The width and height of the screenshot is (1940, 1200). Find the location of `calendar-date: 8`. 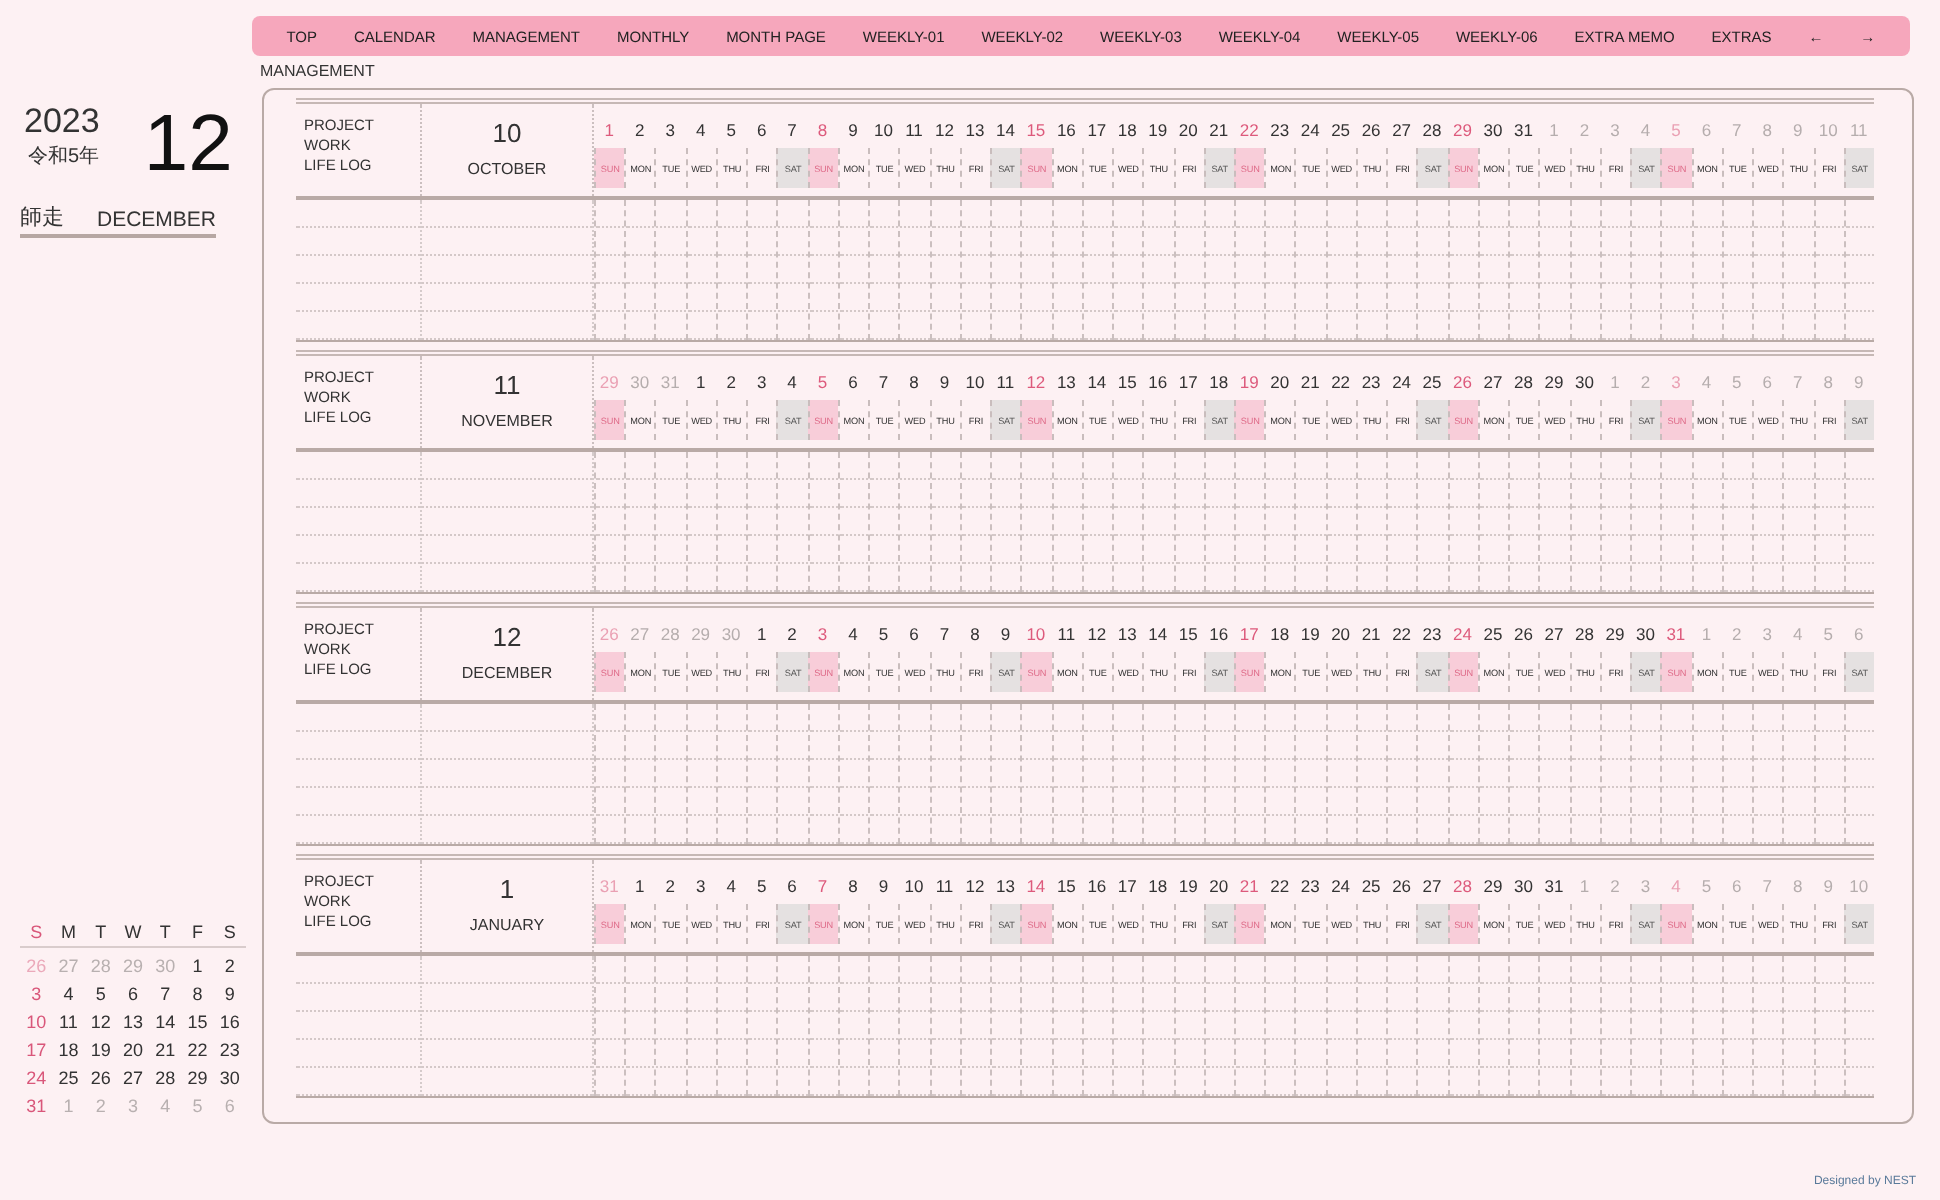

calendar-date: 8 is located at coordinates (197, 994).